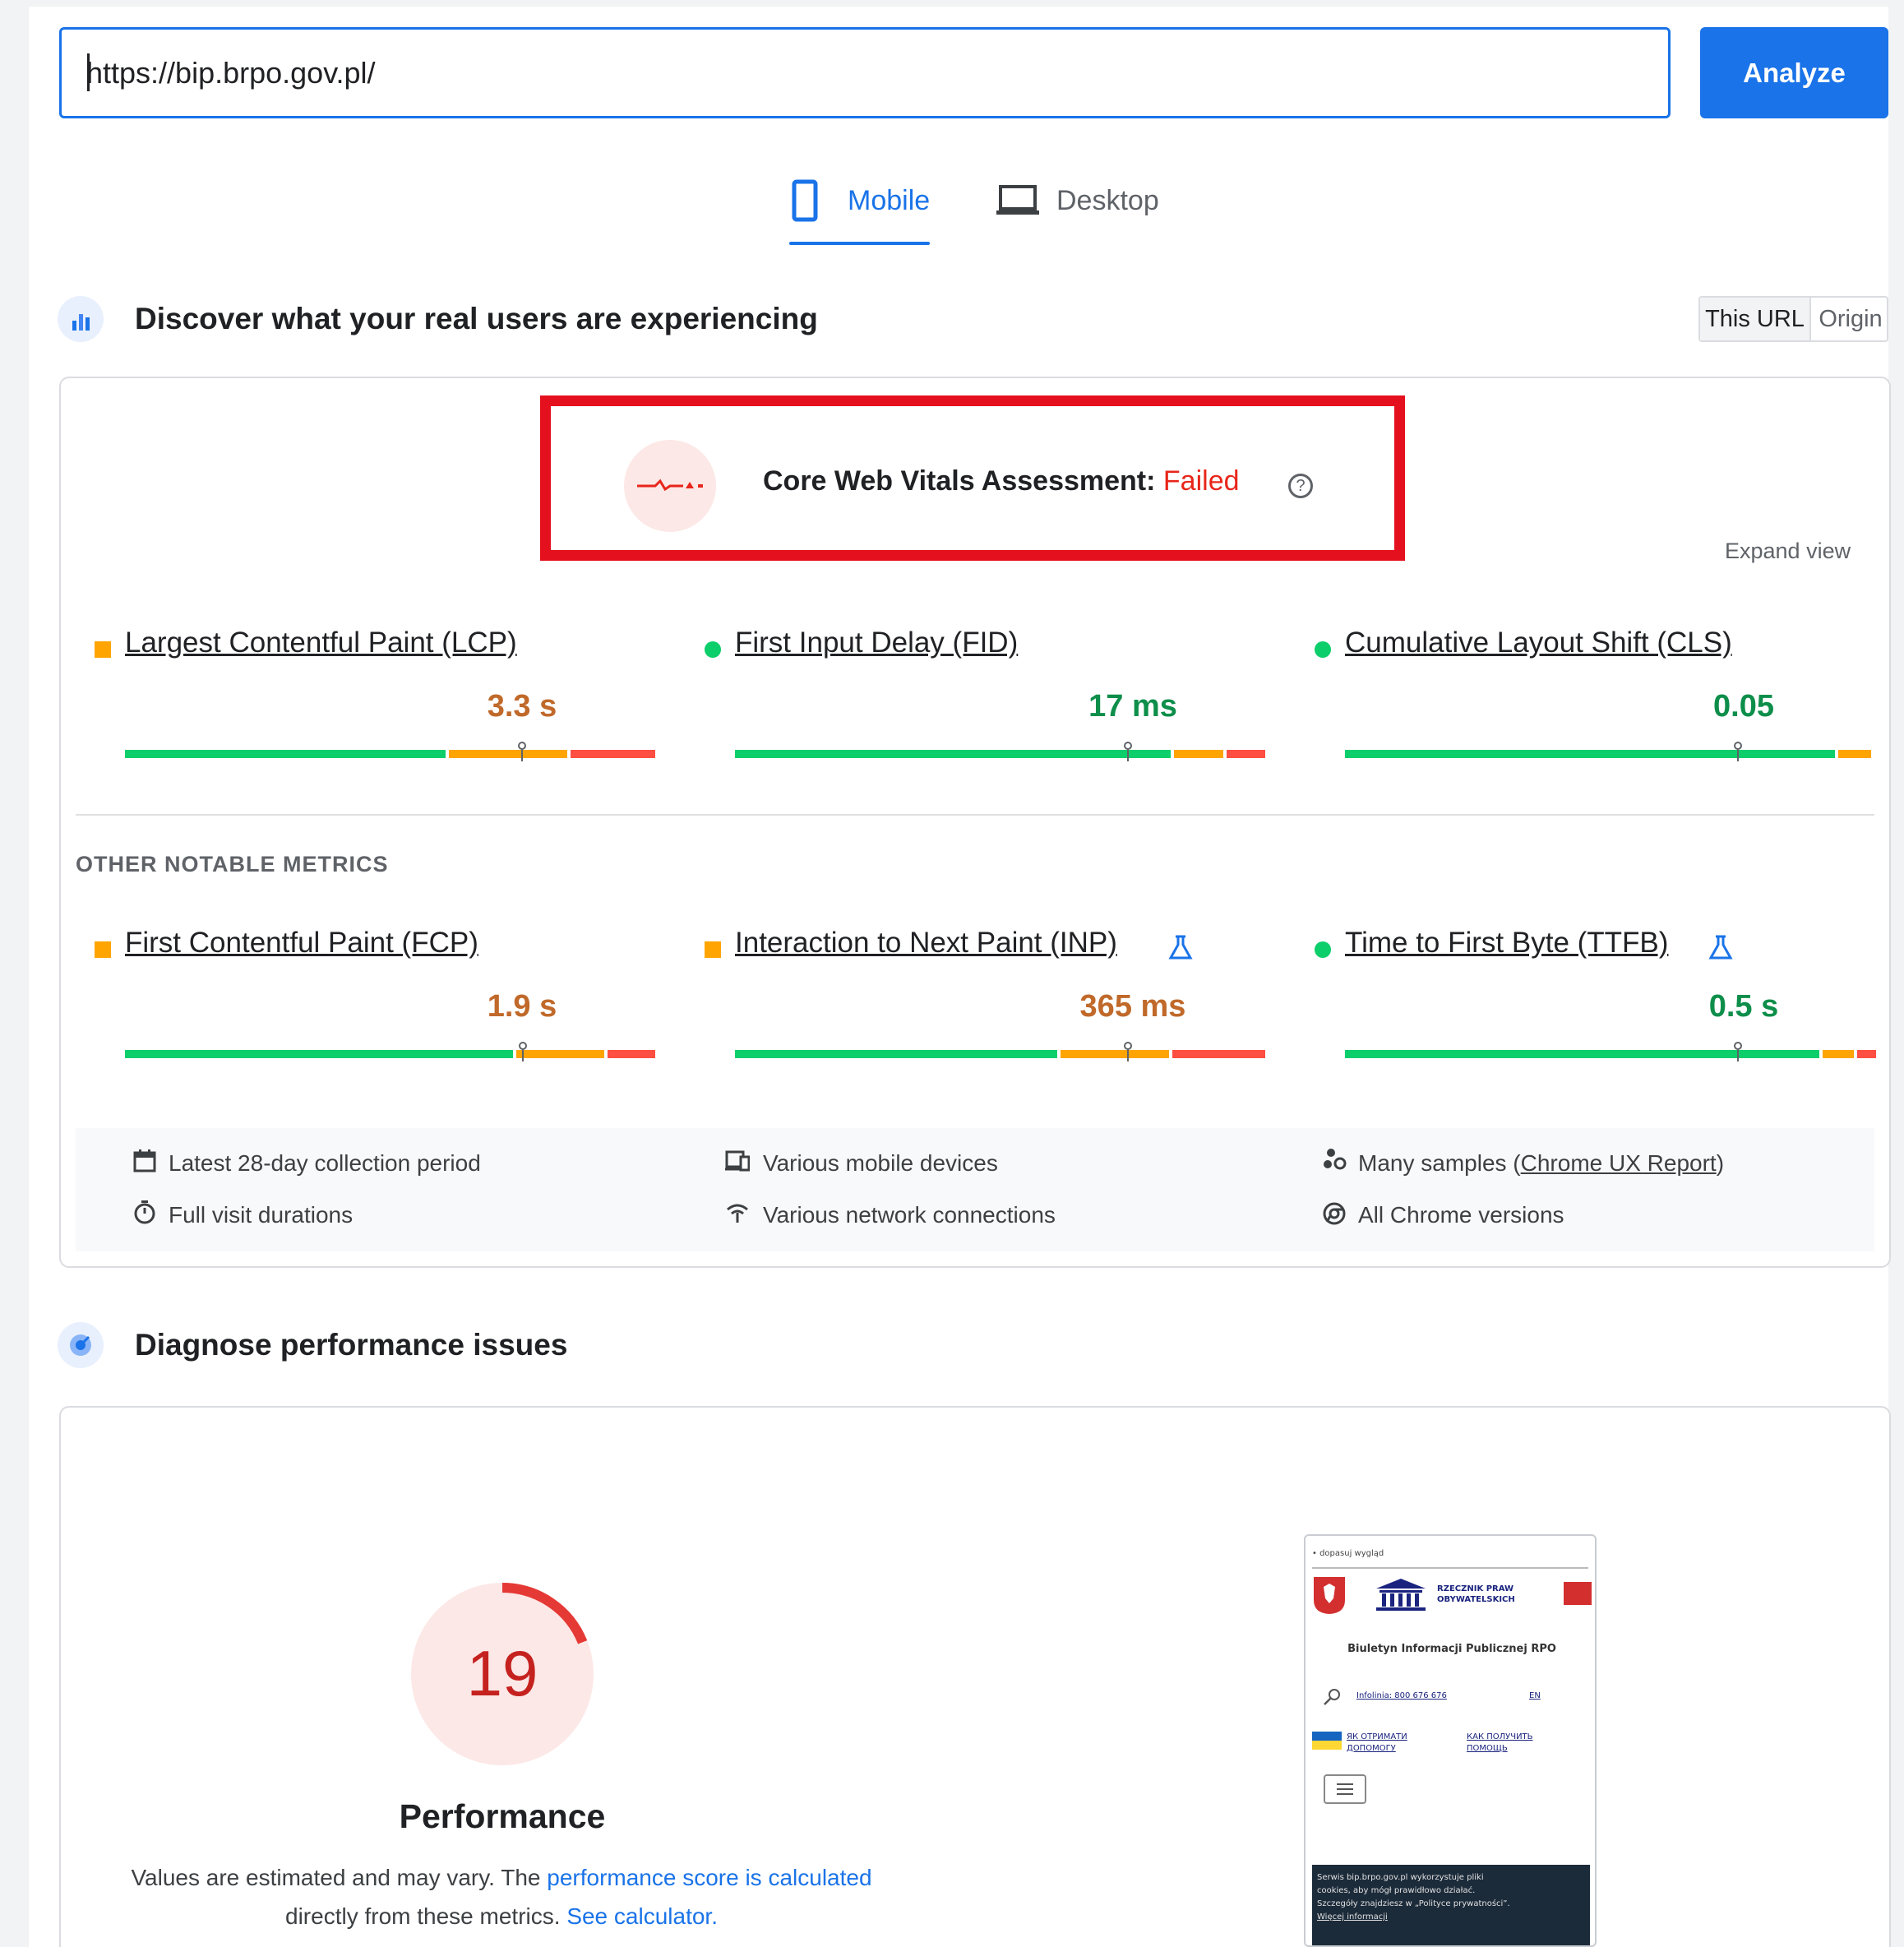 This screenshot has height=1947, width=1904. I want to click on metric-inp-name: Interaction to Next Paint (INP), so click(926, 944).